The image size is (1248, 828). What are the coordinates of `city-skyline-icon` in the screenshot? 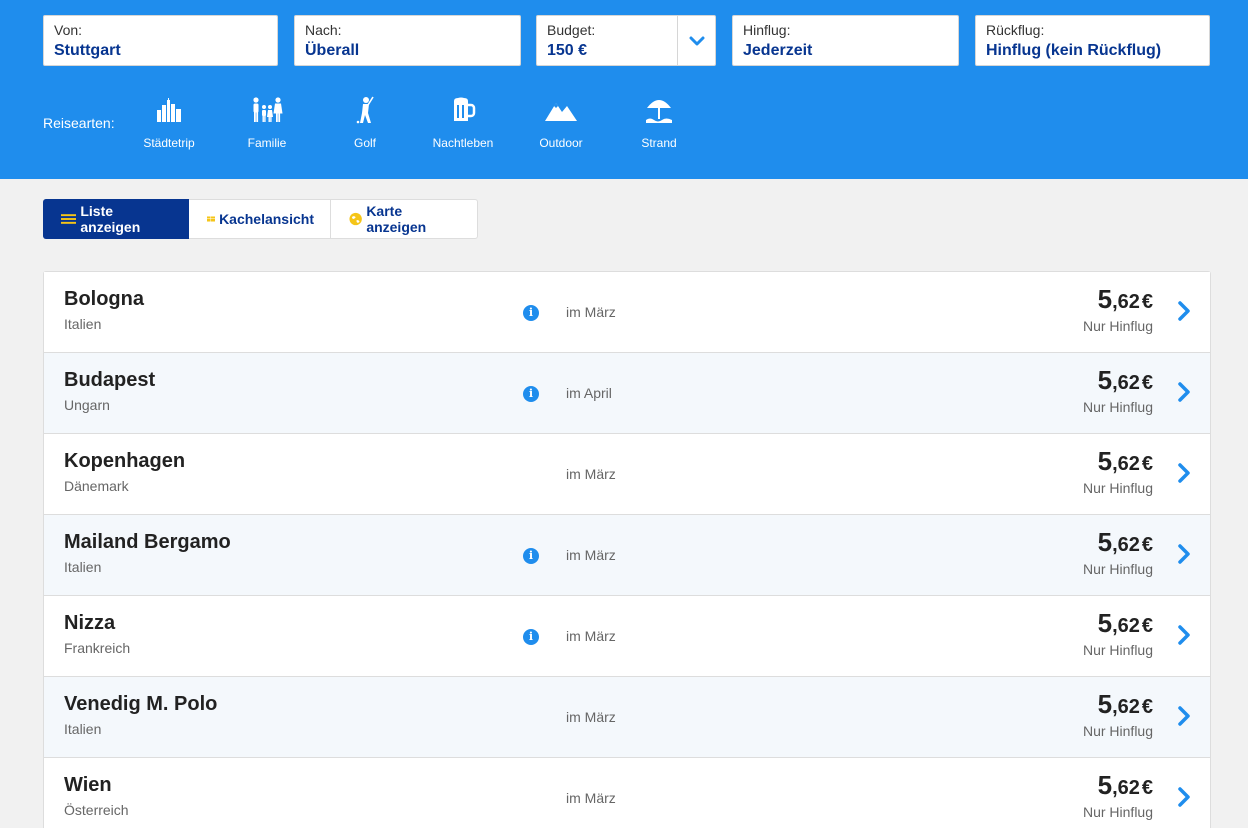 It's located at (169, 110).